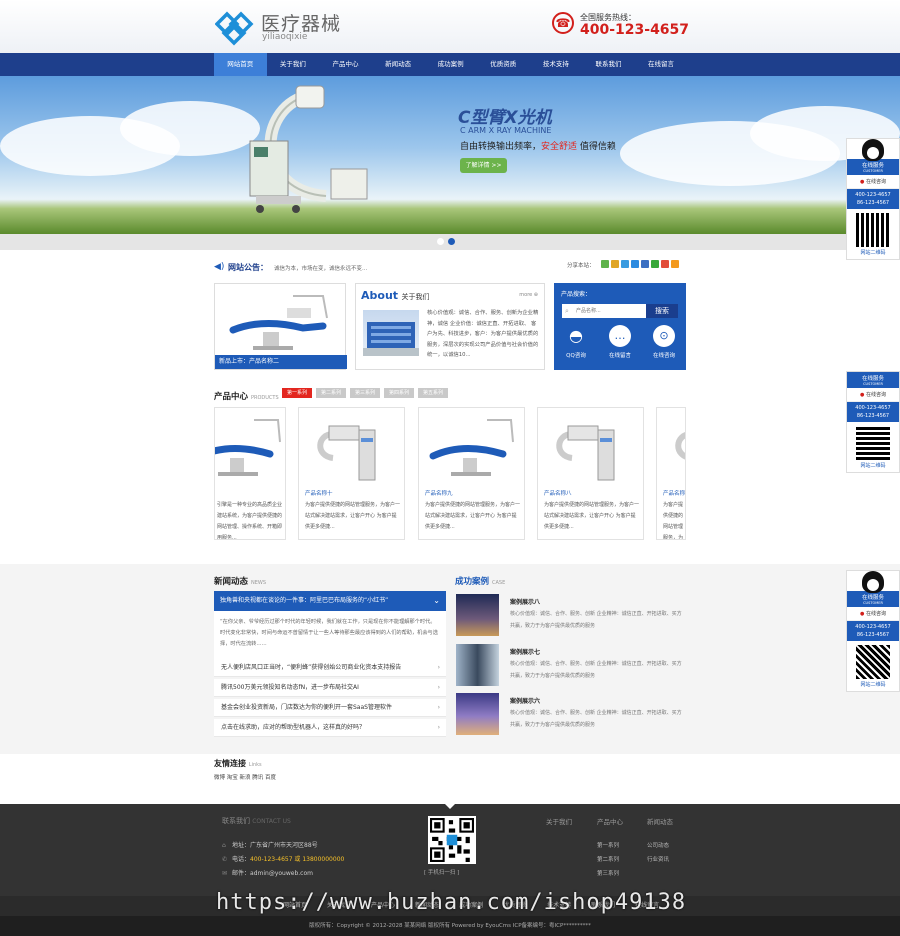  I want to click on friend-links: 微博 淘宝 新浪 腾讯 百度, so click(245, 777).